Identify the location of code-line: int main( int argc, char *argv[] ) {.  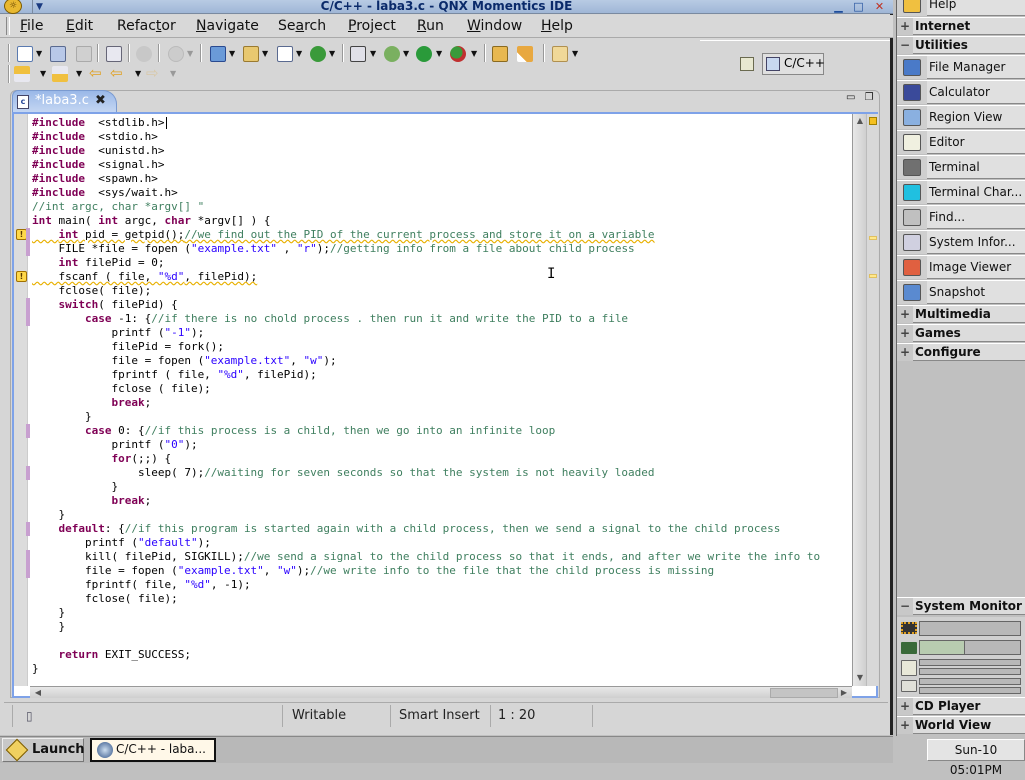
(151, 221).